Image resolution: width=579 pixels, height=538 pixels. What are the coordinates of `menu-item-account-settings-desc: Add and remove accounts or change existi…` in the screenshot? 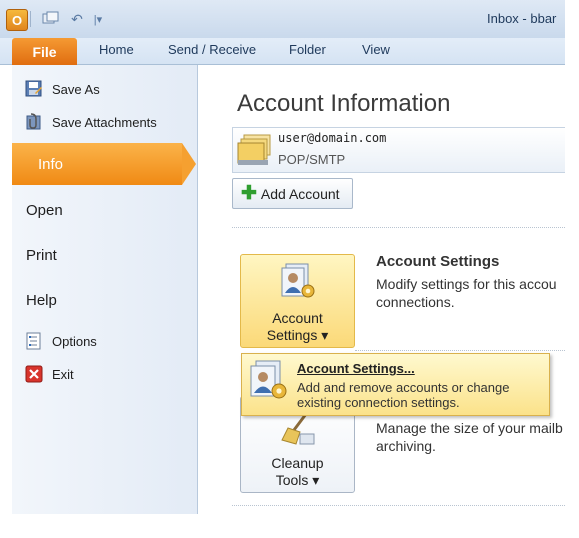 It's located at (403, 395).